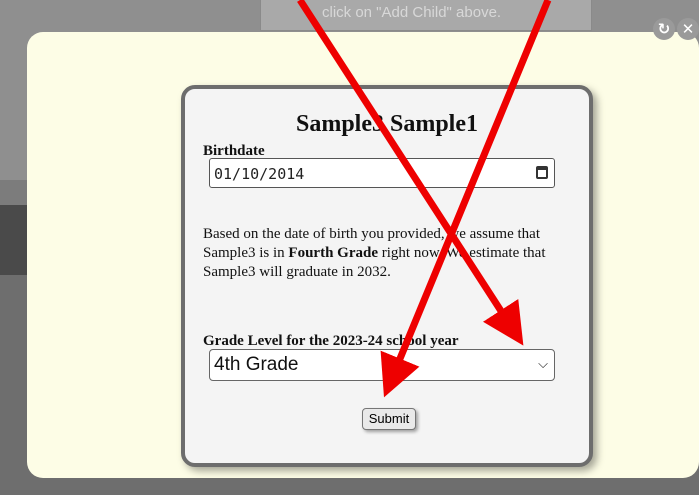 The image size is (699, 495). What do you see at coordinates (664, 29) in the screenshot?
I see `refresh-icon: ↻` at bounding box center [664, 29].